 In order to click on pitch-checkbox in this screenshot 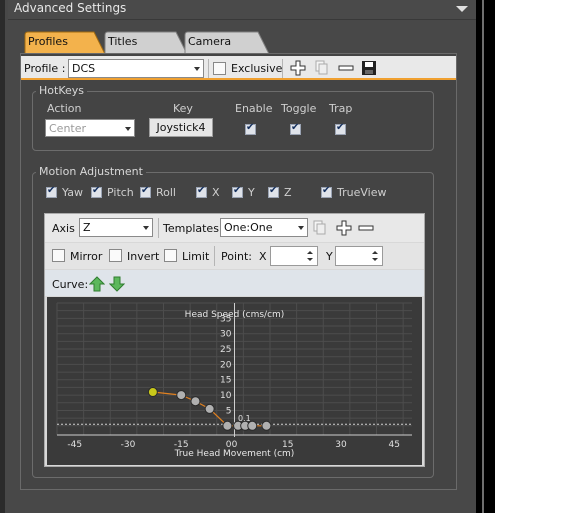, I will do `click(96, 191)`.